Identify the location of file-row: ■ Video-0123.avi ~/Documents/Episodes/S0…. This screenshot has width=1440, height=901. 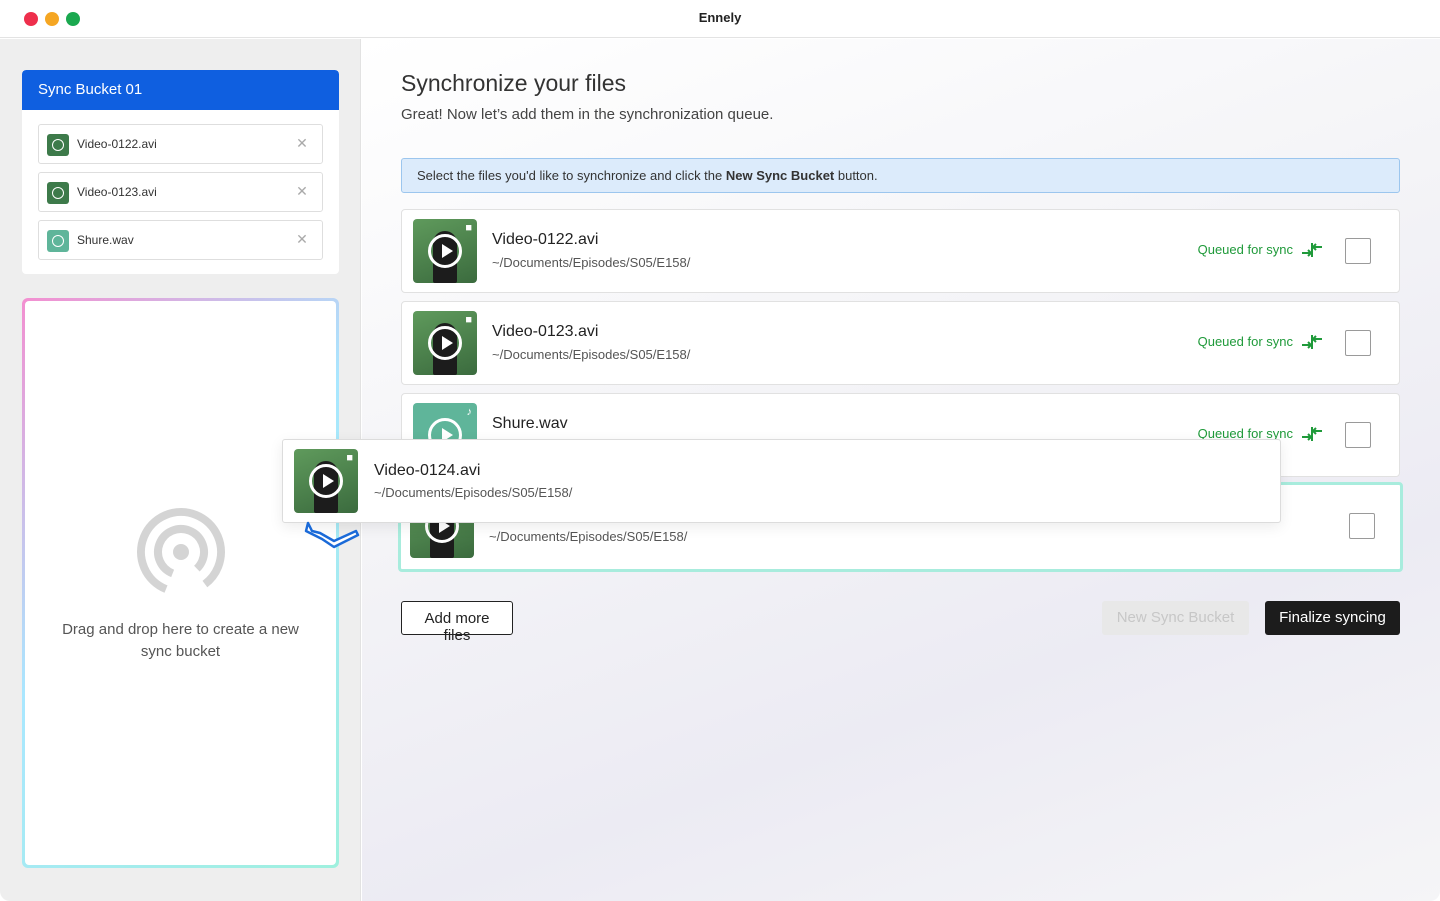
(900, 343).